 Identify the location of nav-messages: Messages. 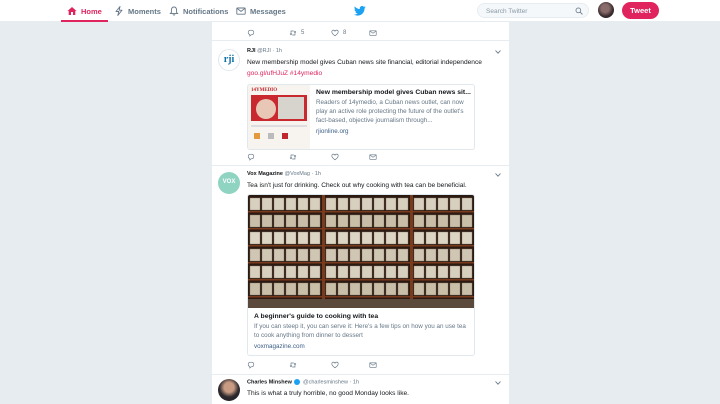
(261, 11).